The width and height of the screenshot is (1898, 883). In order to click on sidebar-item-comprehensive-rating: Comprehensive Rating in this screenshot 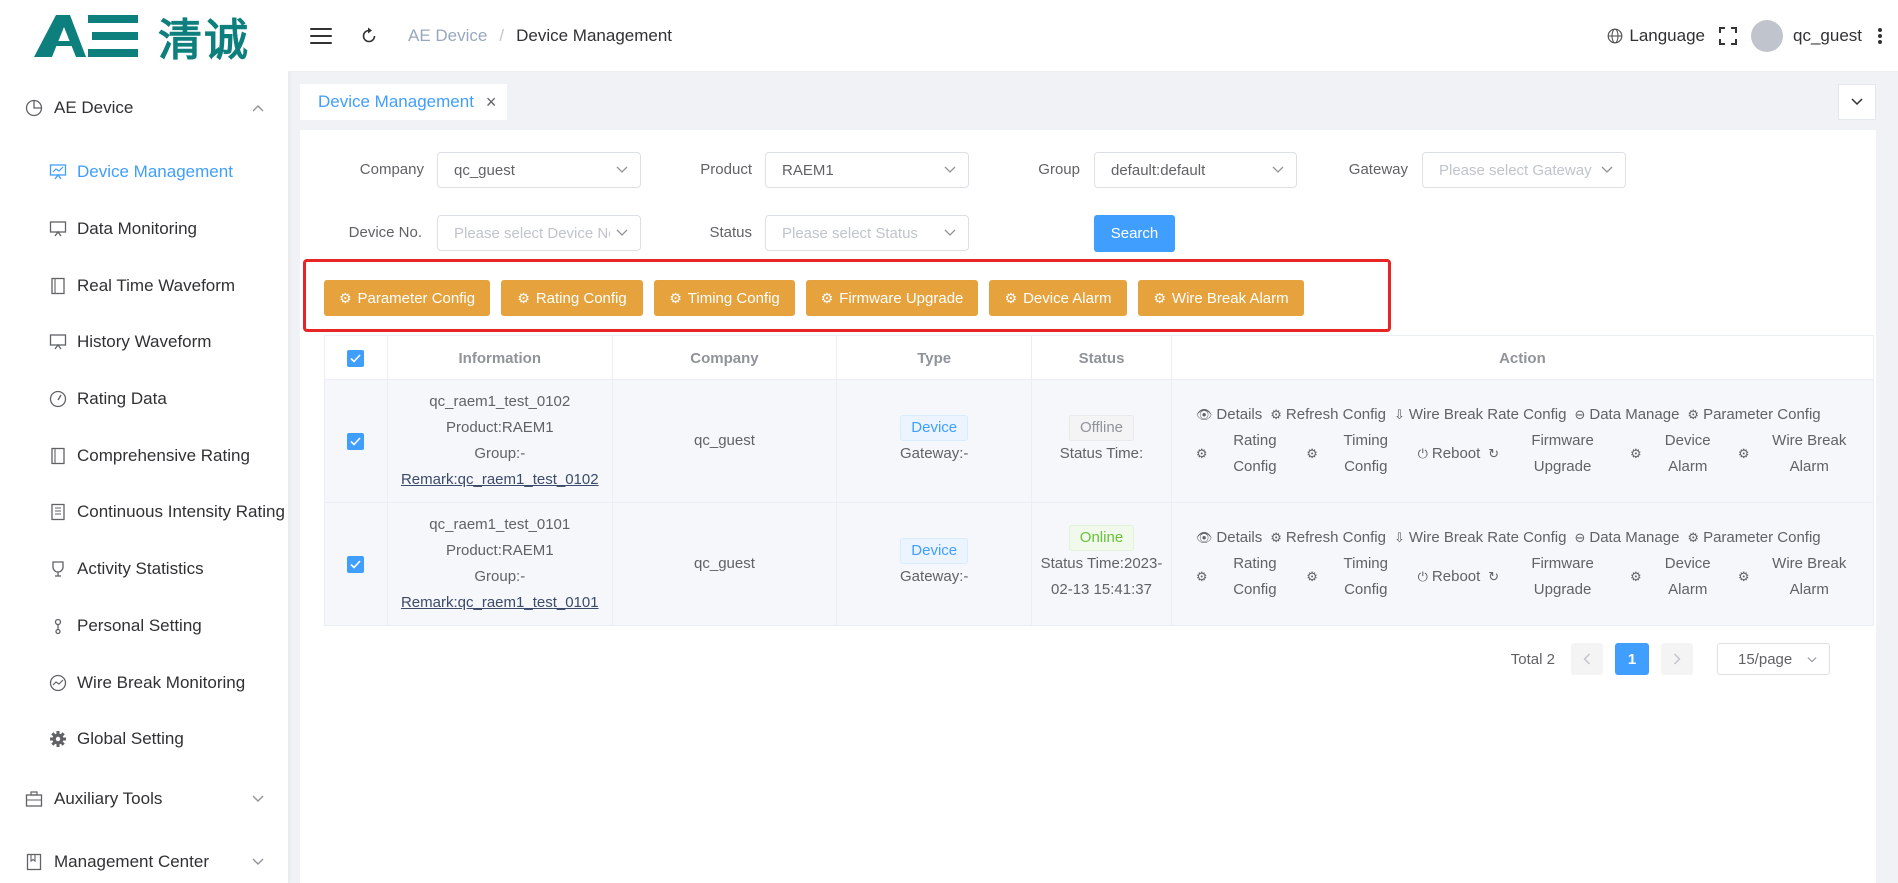, I will do `click(144, 455)`.